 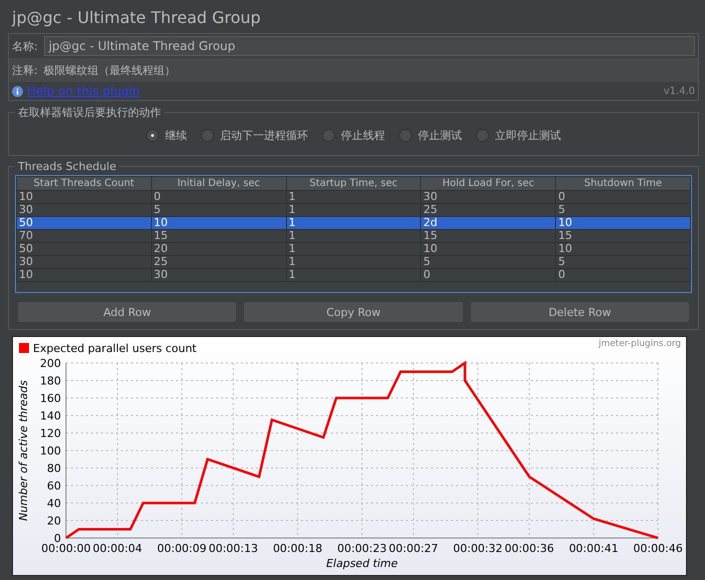 What do you see at coordinates (528, 135) in the screenshot?
I see `radio-label: 立即停止测试` at bounding box center [528, 135].